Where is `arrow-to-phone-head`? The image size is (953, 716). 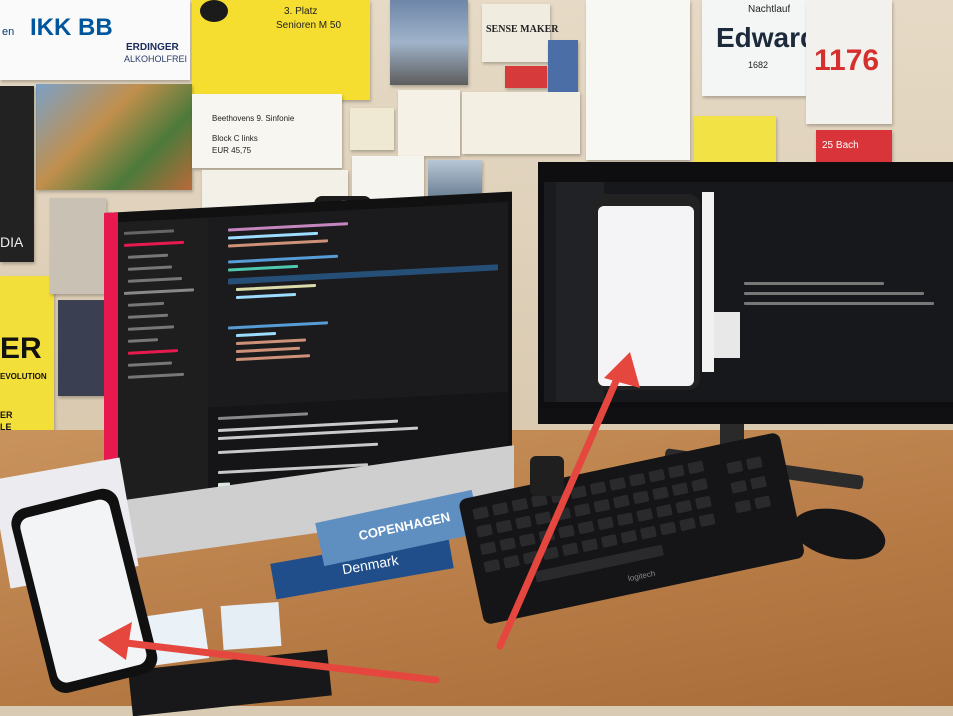
arrow-to-phone-head is located at coordinates (115, 641).